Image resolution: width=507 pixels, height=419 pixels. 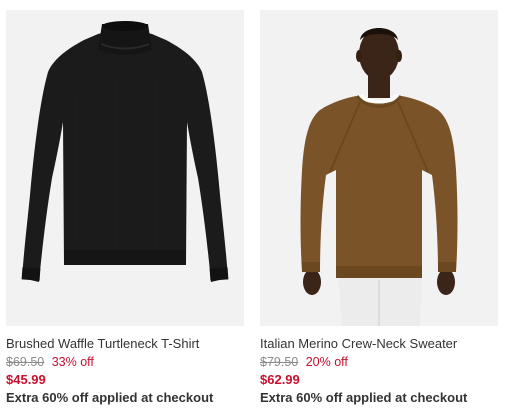 I want to click on discount-percent: 33% off, so click(x=72, y=362).